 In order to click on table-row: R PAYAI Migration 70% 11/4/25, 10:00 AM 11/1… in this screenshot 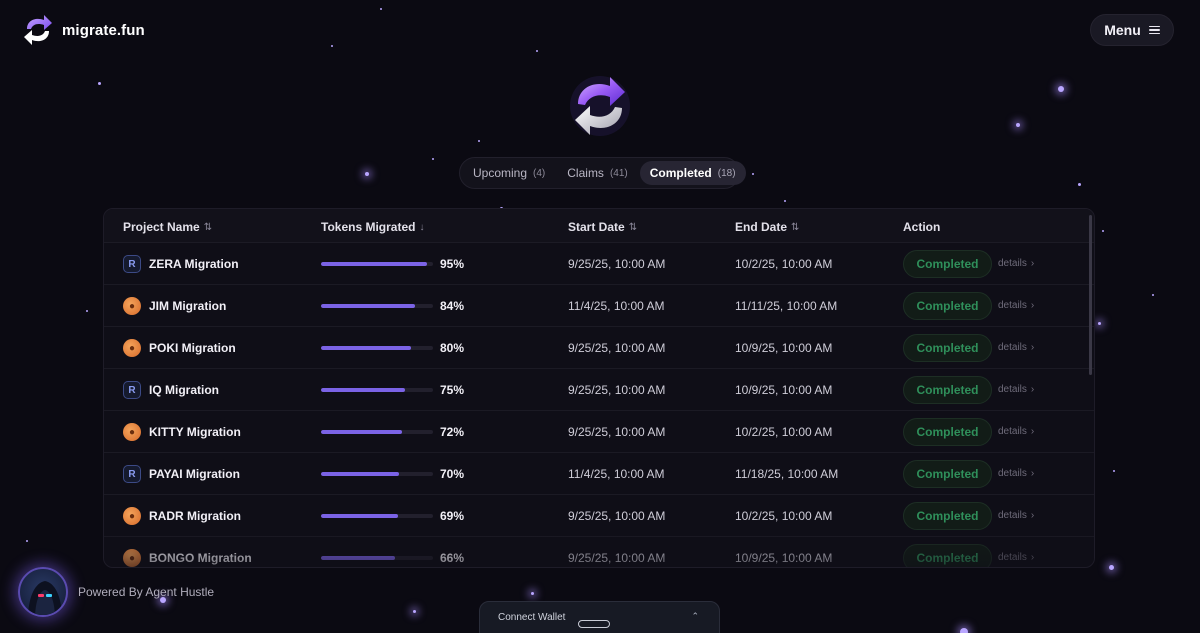, I will do `click(599, 474)`.